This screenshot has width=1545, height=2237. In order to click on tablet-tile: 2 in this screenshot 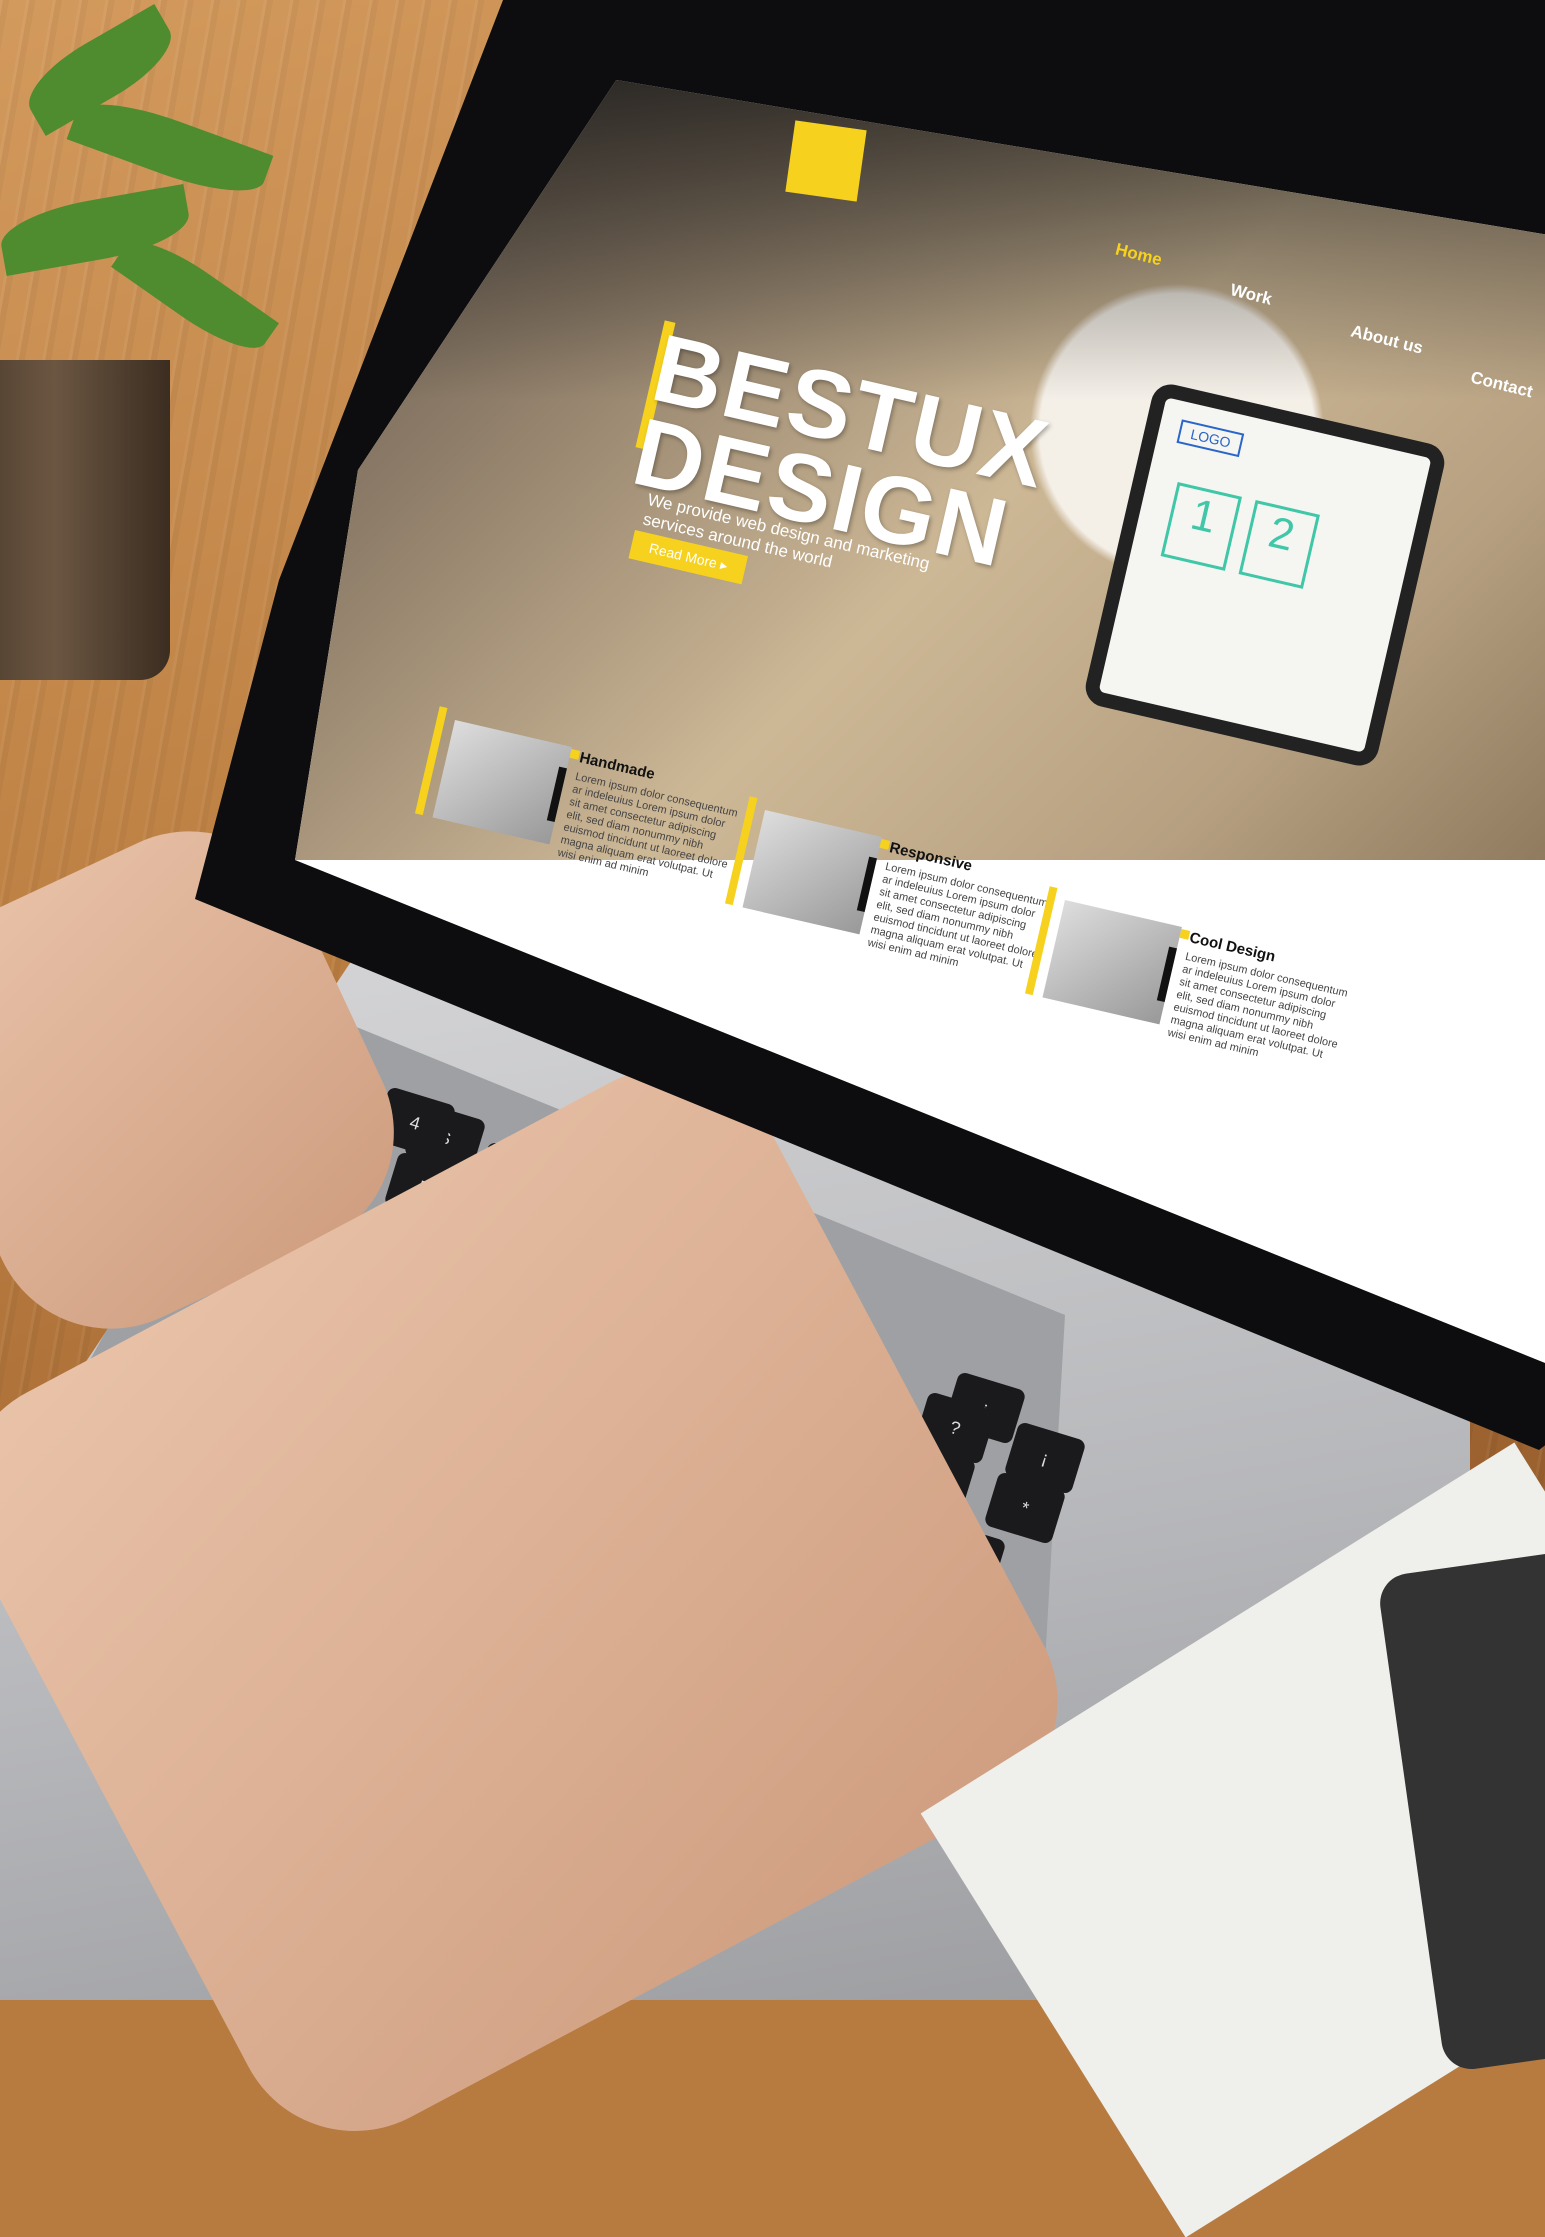, I will do `click(1279, 544)`.